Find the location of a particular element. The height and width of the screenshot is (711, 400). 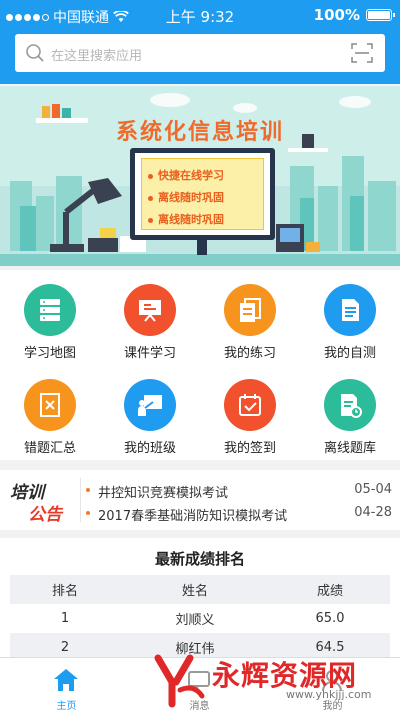

battery-icon is located at coordinates (380, 15).